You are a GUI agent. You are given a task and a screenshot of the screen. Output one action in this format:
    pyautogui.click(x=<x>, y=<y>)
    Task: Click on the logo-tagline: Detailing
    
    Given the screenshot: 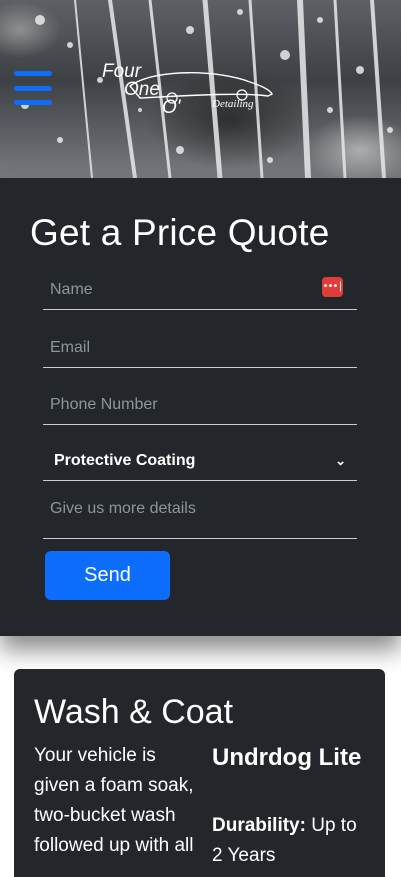 What is the action you would take?
    pyautogui.click(x=232, y=104)
    